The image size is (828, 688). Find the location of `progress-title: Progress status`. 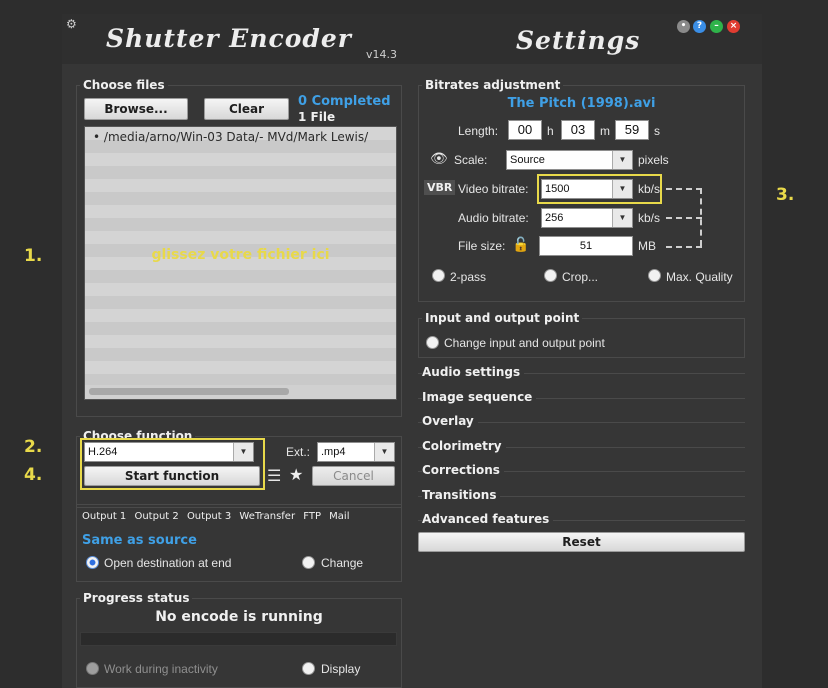

progress-title: Progress status is located at coordinates (136, 598).